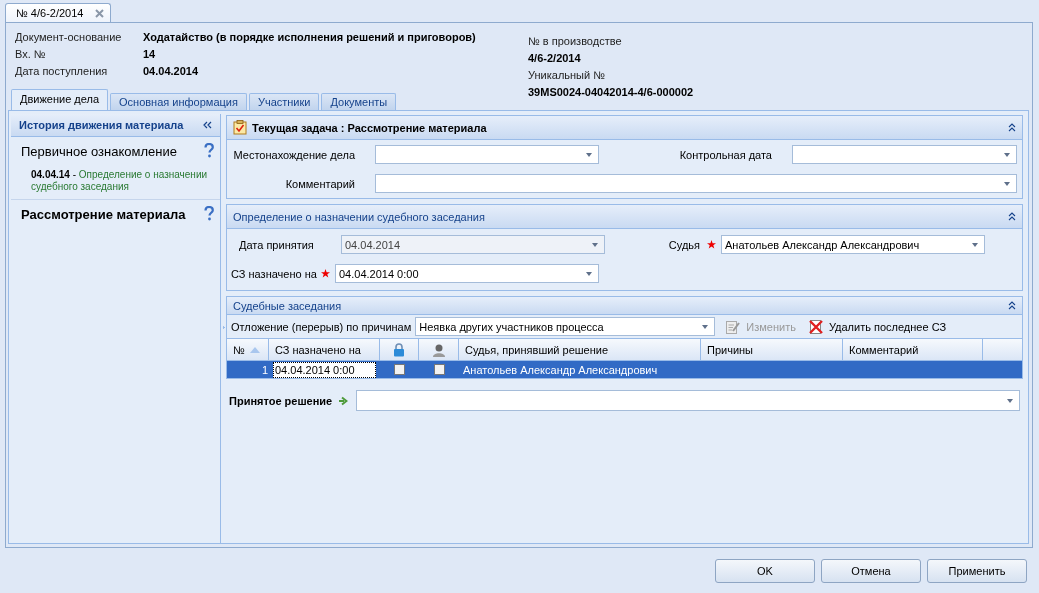 The width and height of the screenshot is (1039, 593). What do you see at coordinates (343, 400) in the screenshot?
I see `arrow-right-icon` at bounding box center [343, 400].